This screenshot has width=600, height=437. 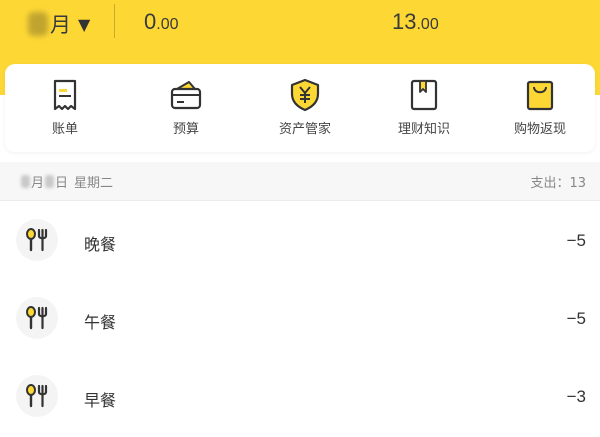 I want to click on quick-item-label: 账单, so click(x=64, y=129).